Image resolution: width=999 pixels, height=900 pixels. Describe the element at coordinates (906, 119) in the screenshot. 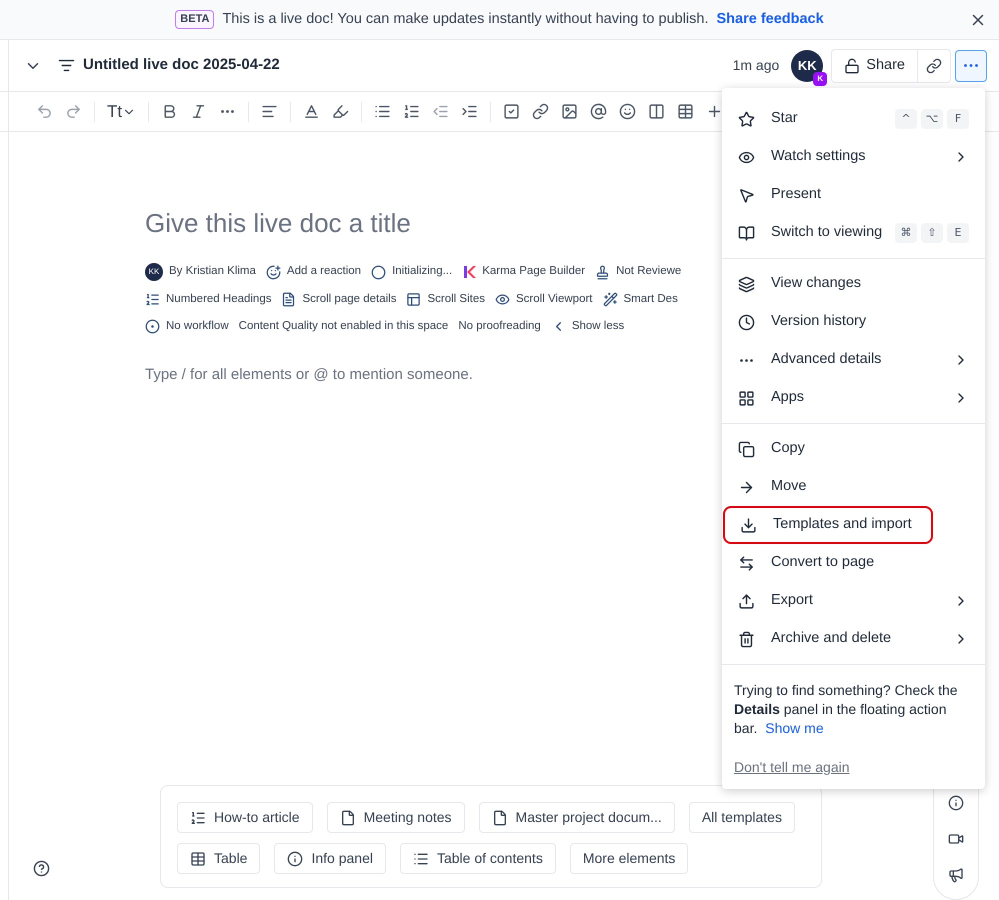

I see `shortcut-key: ^` at that location.